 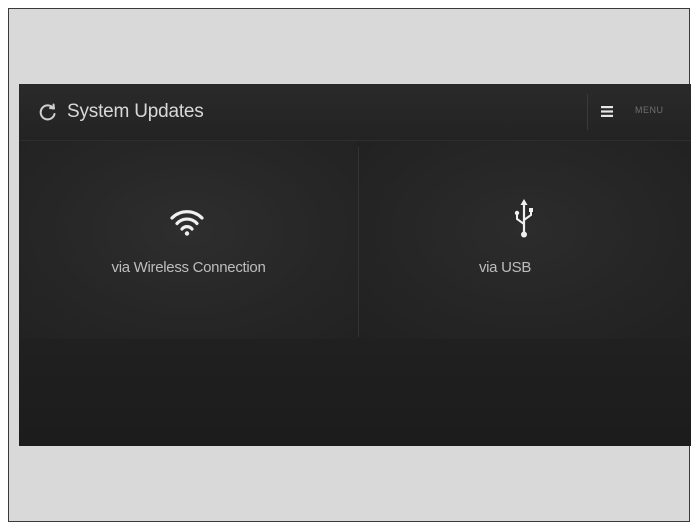 I want to click on header-bar: System Updates MENU, so click(x=355, y=112).